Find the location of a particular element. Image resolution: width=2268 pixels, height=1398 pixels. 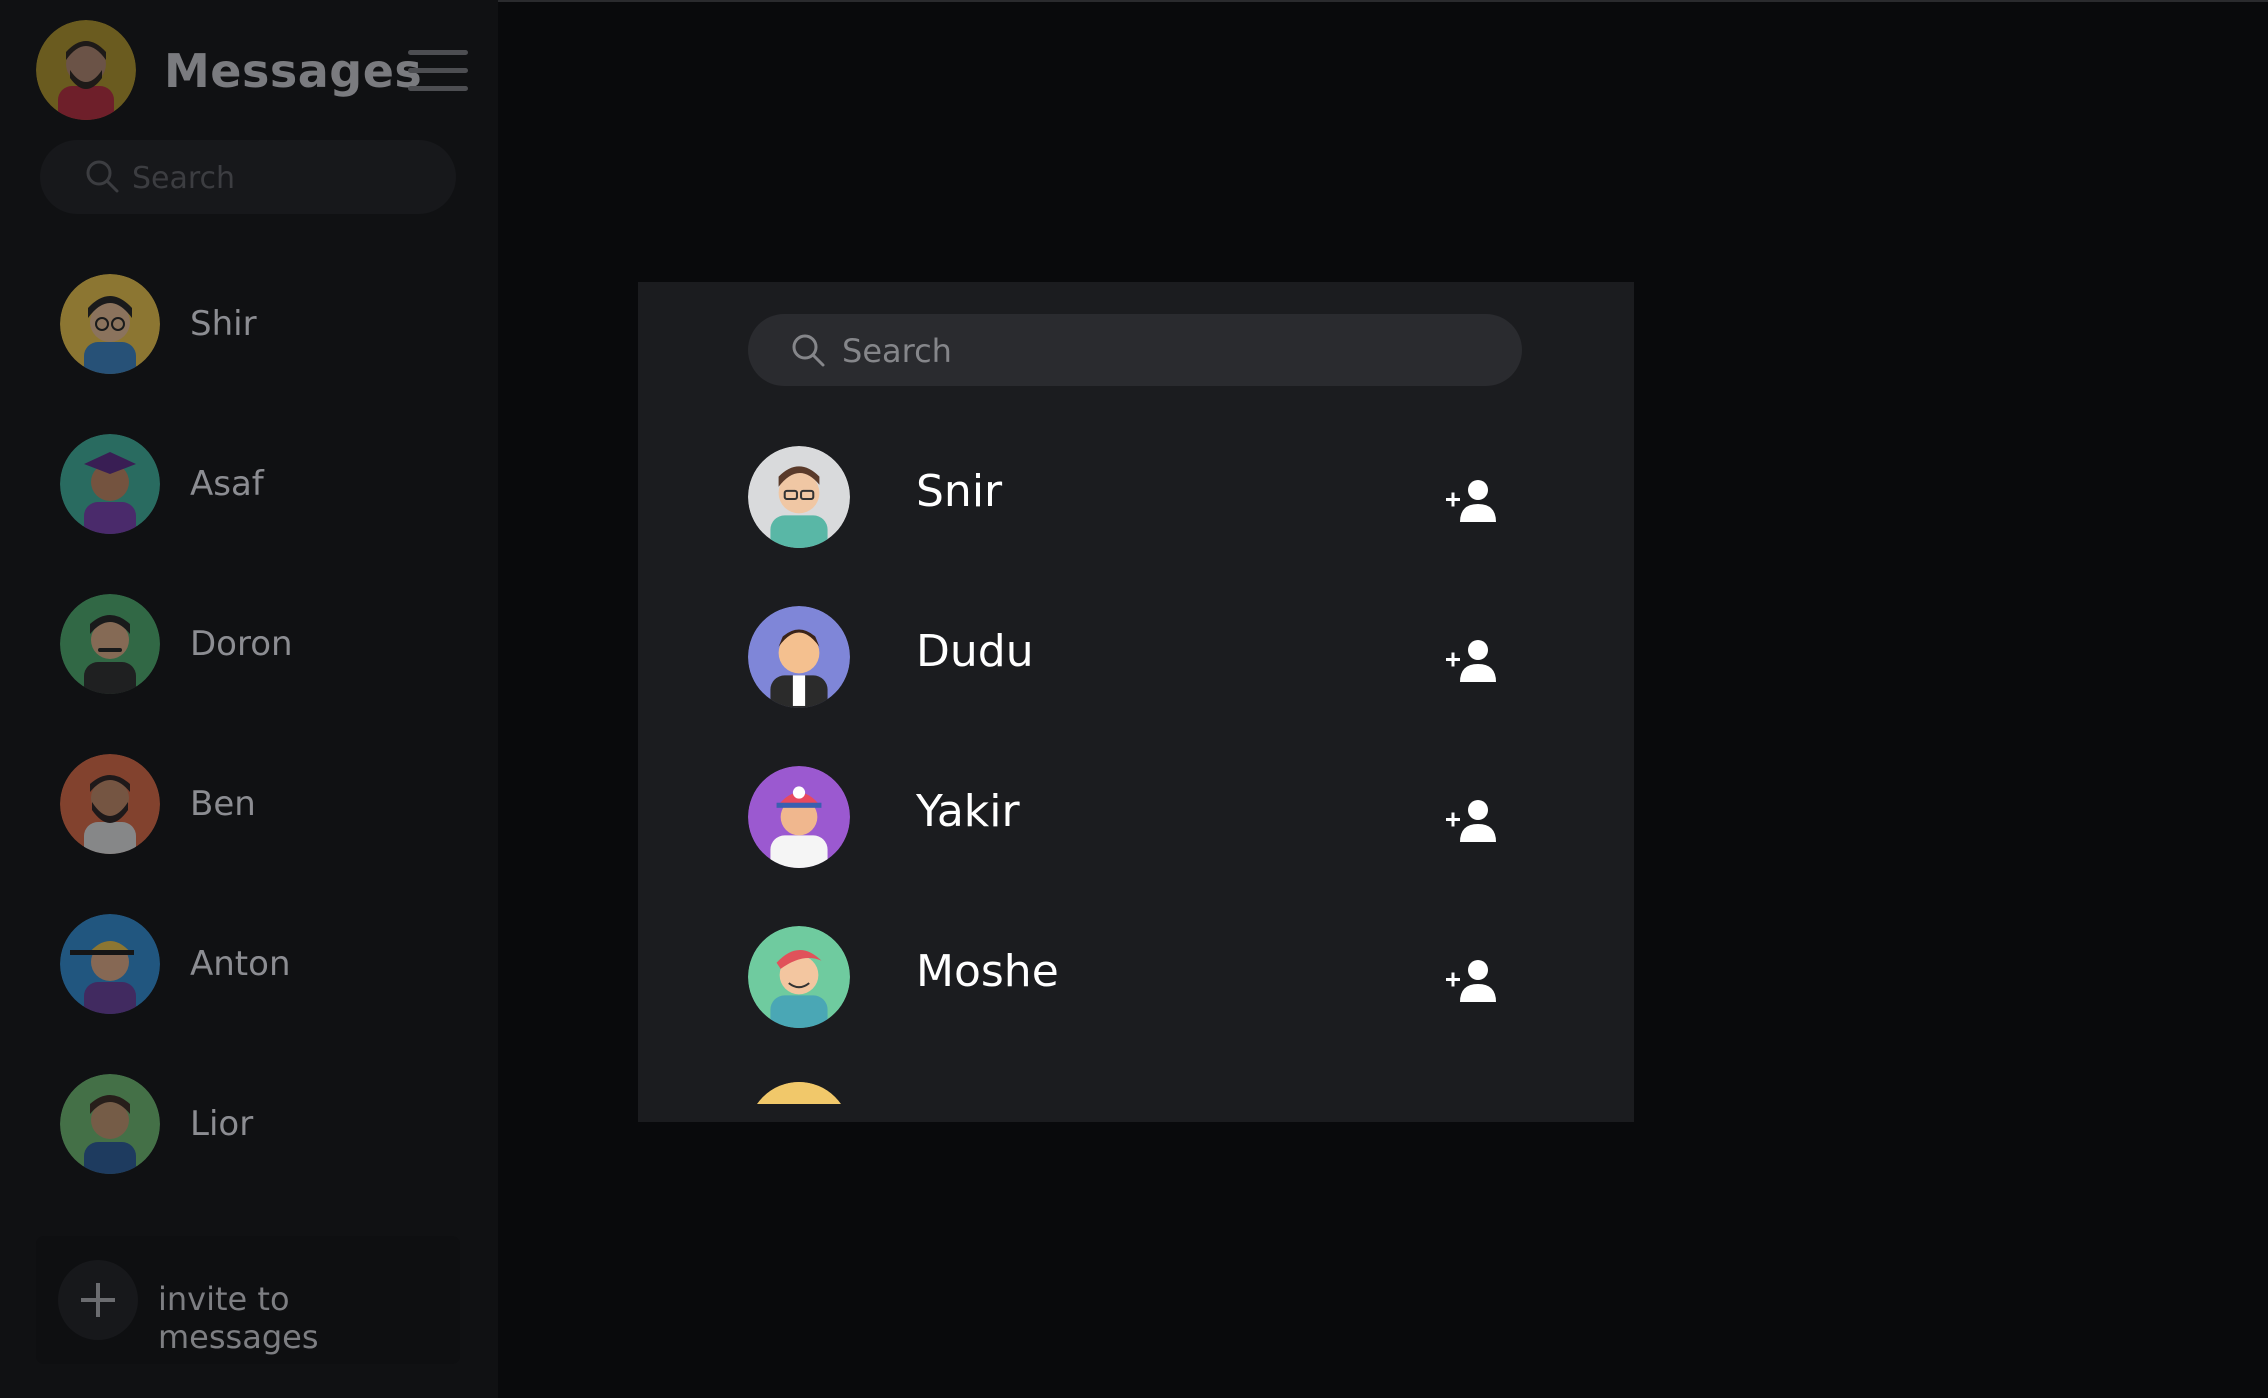

list-scroll-clip is located at coordinates (1136, 1113).